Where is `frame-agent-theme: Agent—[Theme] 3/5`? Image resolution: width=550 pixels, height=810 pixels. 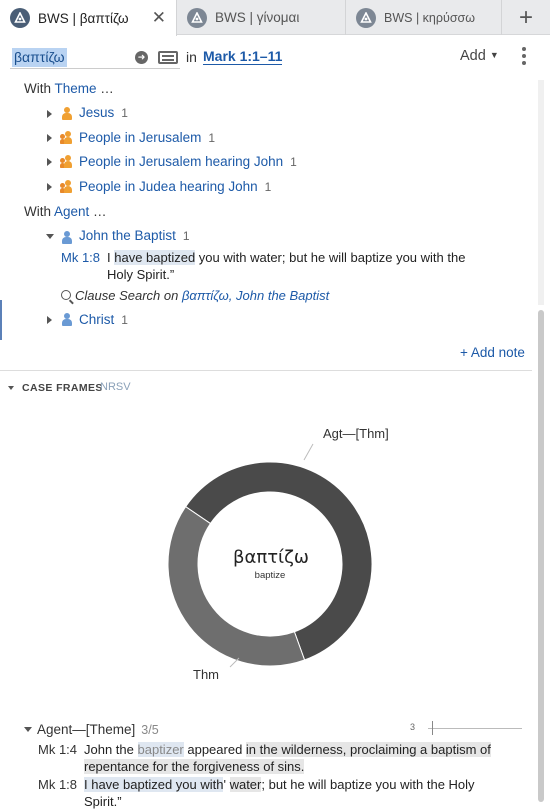 frame-agent-theme: Agent—[Theme] 3/5 is located at coordinates (98, 729).